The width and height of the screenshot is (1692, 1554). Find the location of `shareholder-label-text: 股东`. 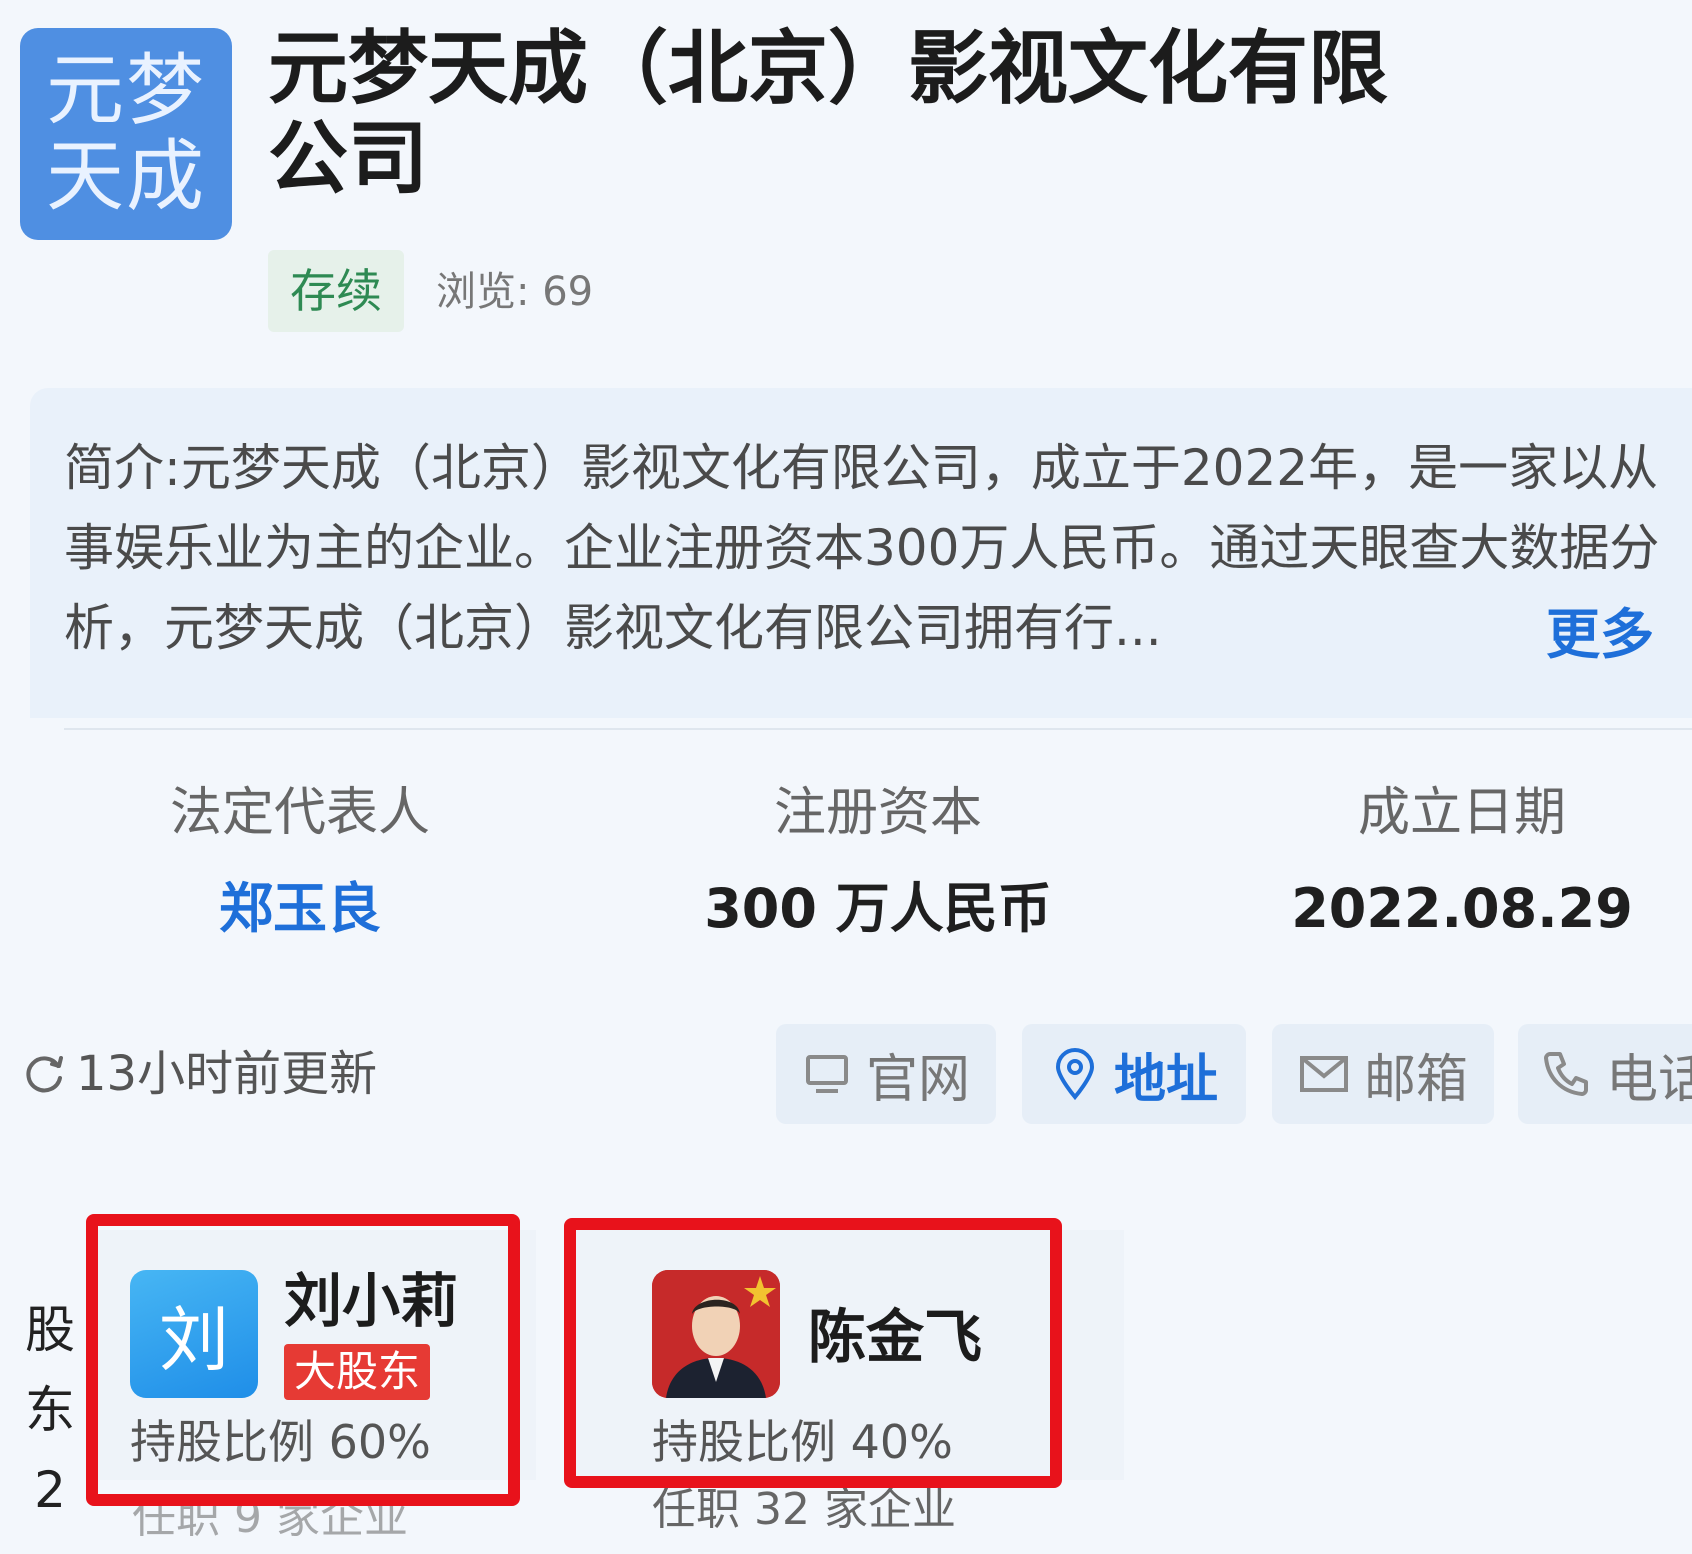

shareholder-label-text: 股东 is located at coordinates (50, 1370).